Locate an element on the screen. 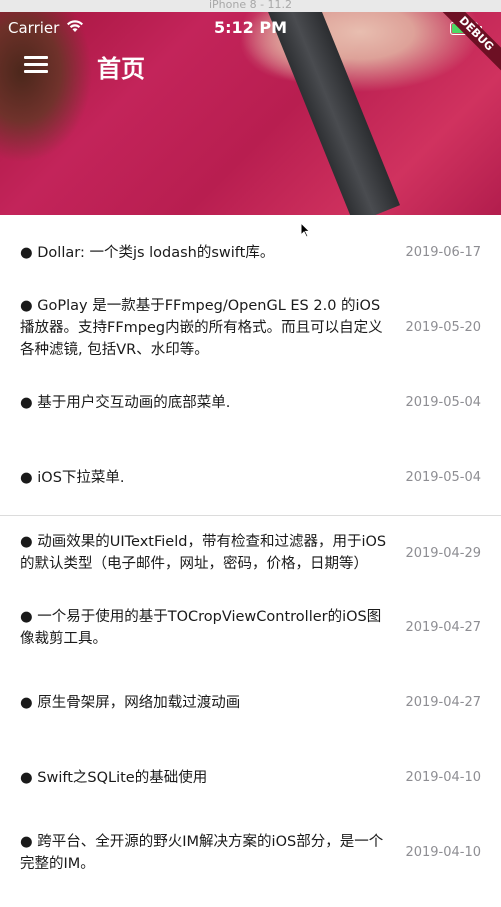 The width and height of the screenshot is (501, 907). page-title: 首页 is located at coordinates (121, 69).